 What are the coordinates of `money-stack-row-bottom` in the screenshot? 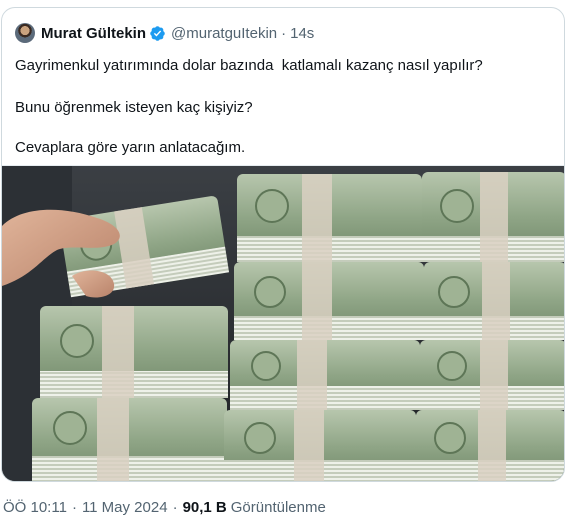 It's located at (298, 439).